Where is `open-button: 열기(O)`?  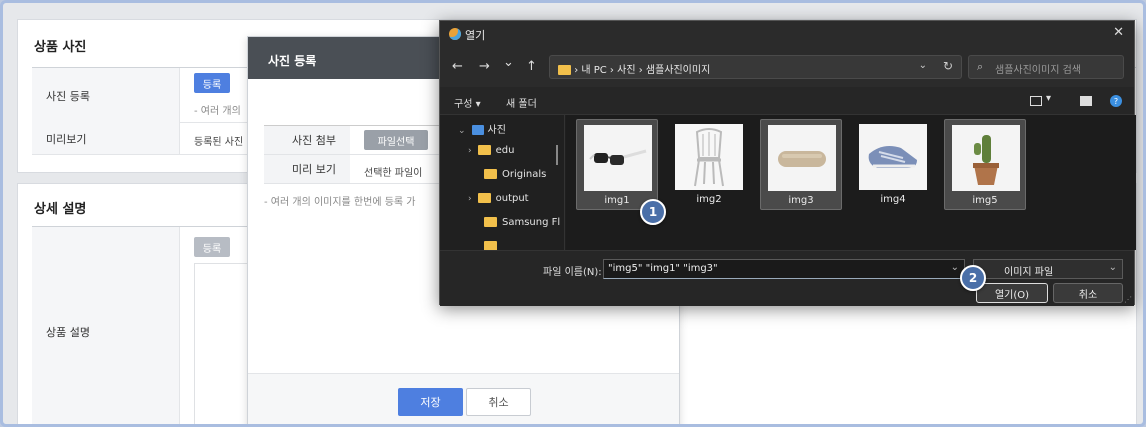
open-button: 열기(O) is located at coordinates (1012, 293).